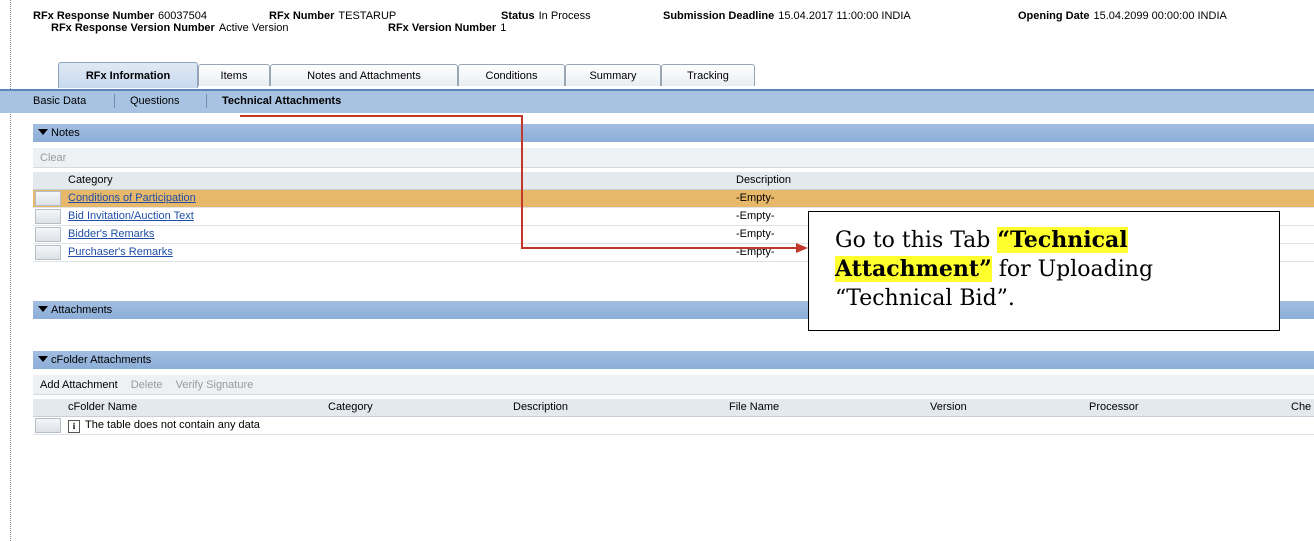  I want to click on response-version-label: RFx Response Version Number, so click(133, 28).